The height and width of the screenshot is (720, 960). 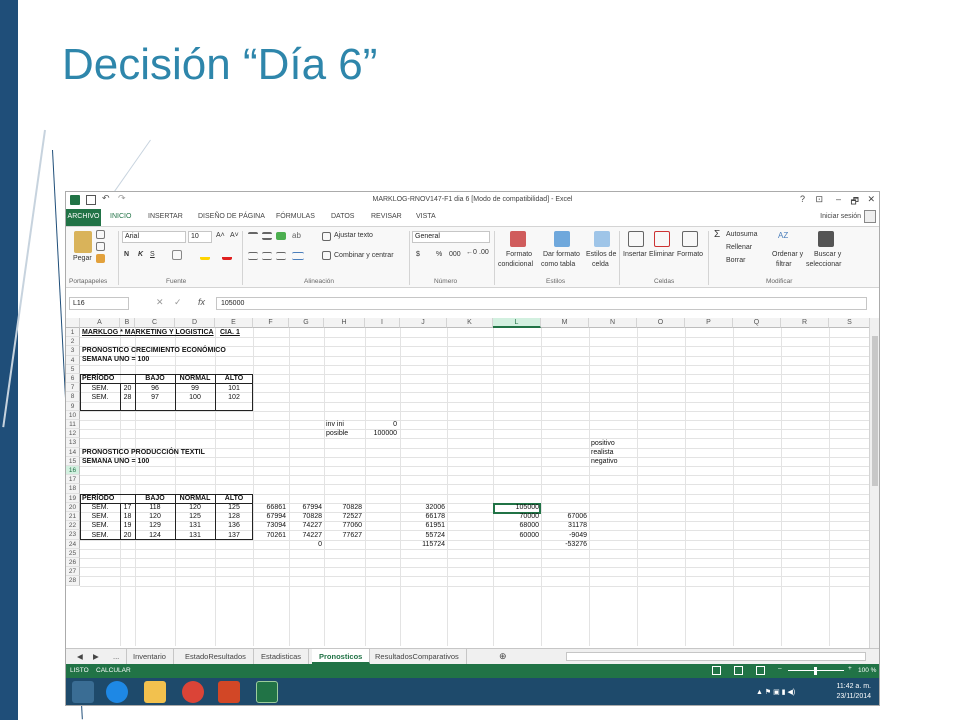 I want to click on cell-e7: 102, so click(x=234, y=397).